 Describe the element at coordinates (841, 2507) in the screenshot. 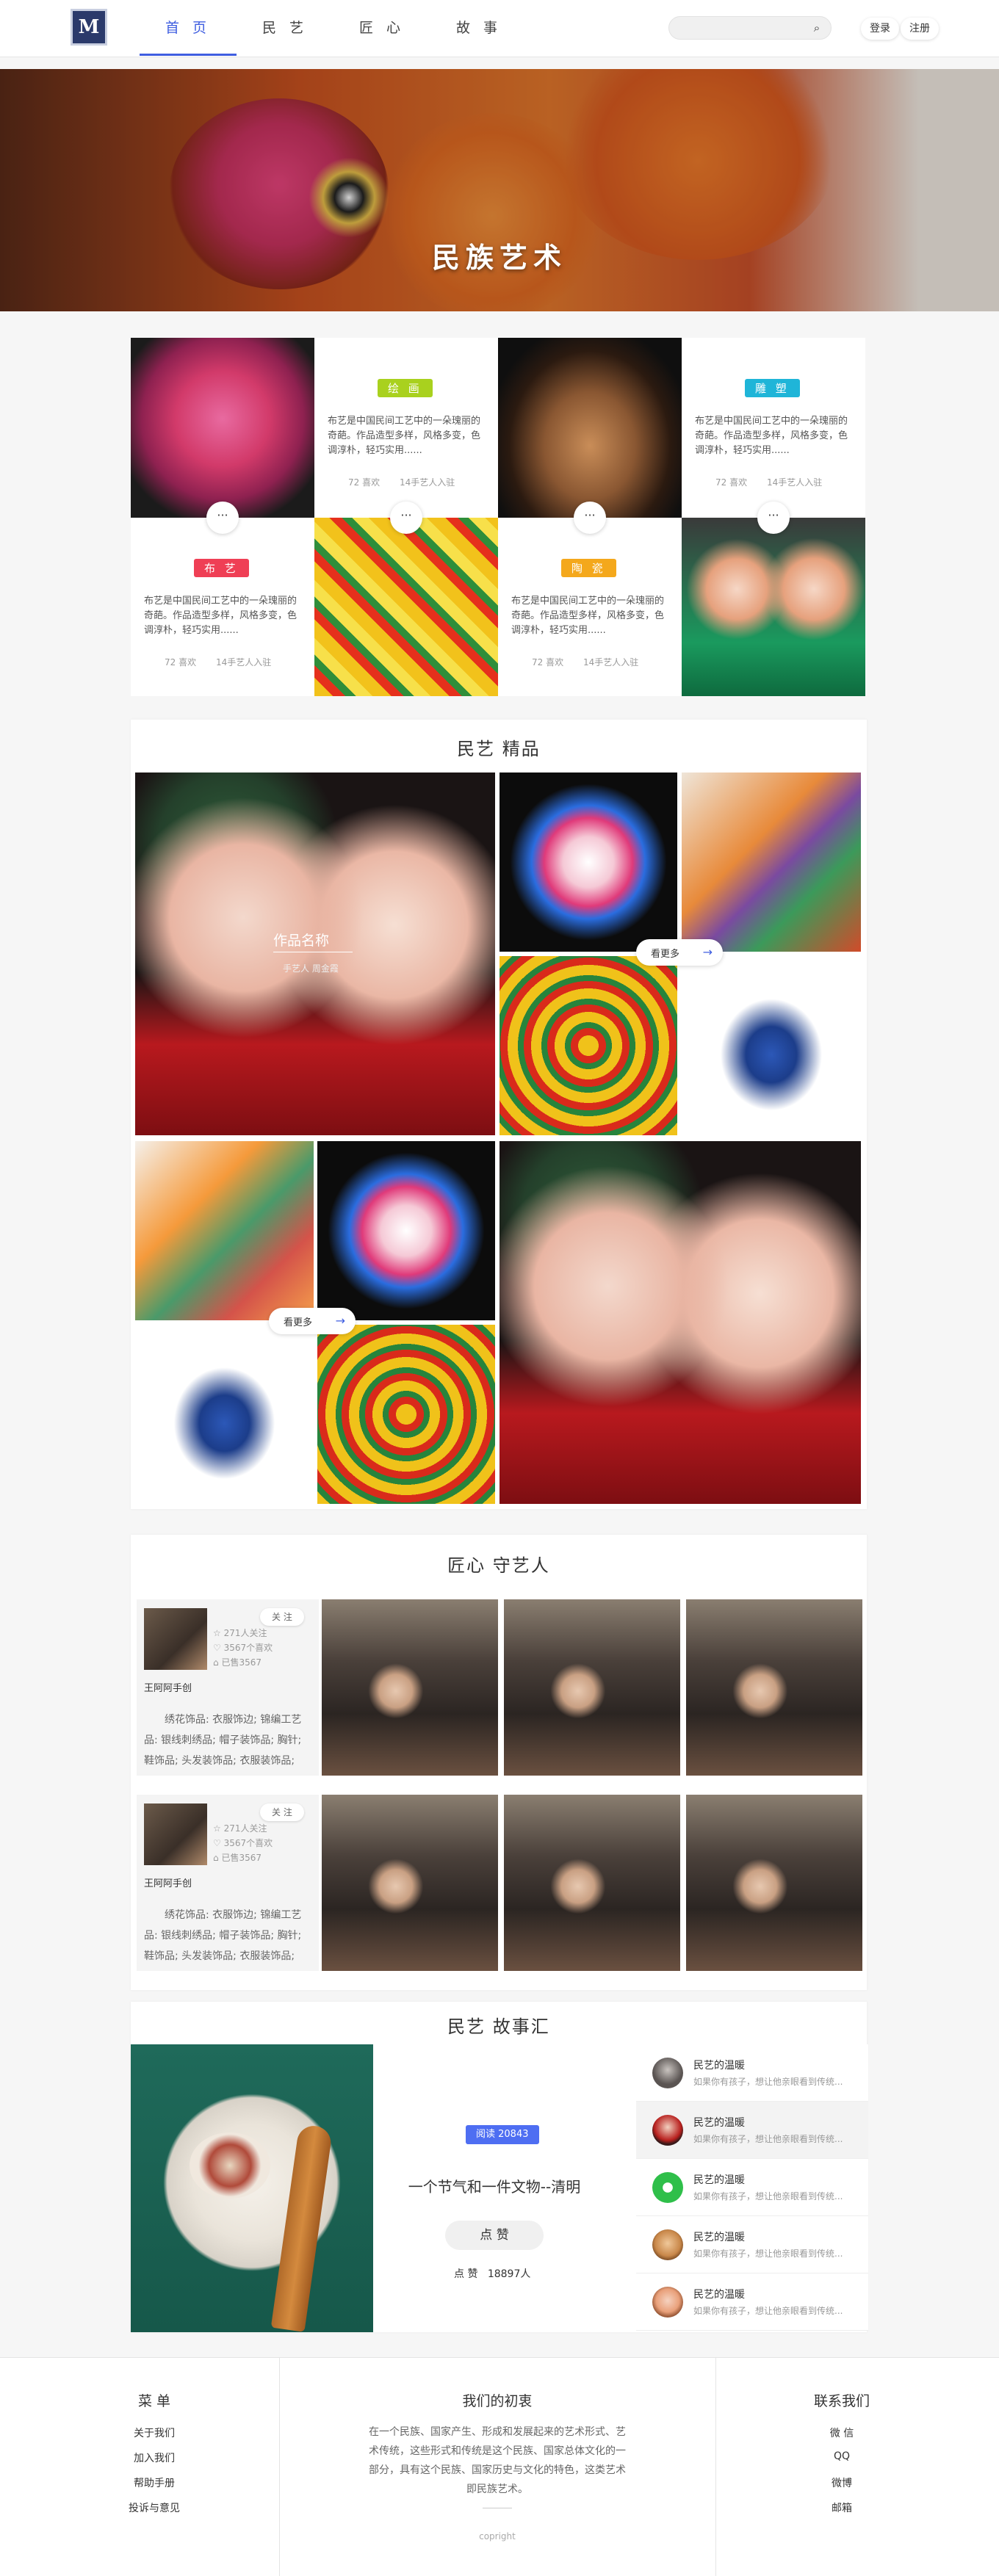

I see `footer-link-email: 邮箱` at that location.